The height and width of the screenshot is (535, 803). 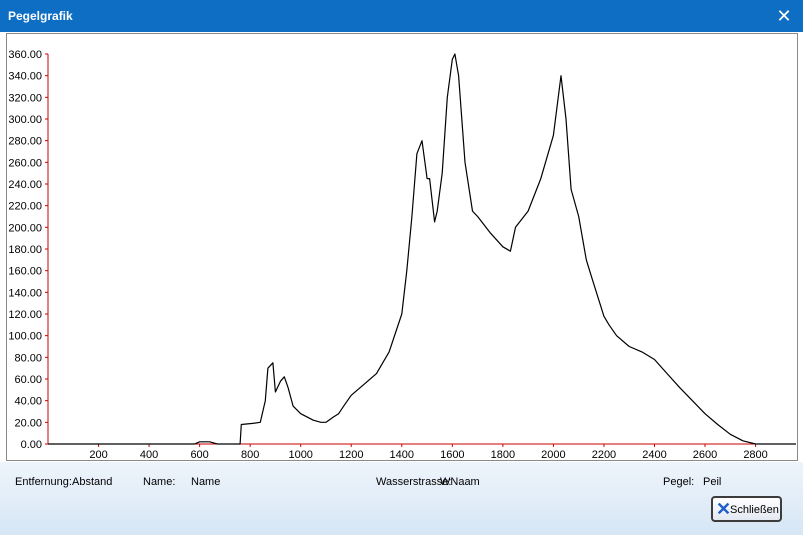 I want to click on name-label: Name:, so click(x=159, y=482).